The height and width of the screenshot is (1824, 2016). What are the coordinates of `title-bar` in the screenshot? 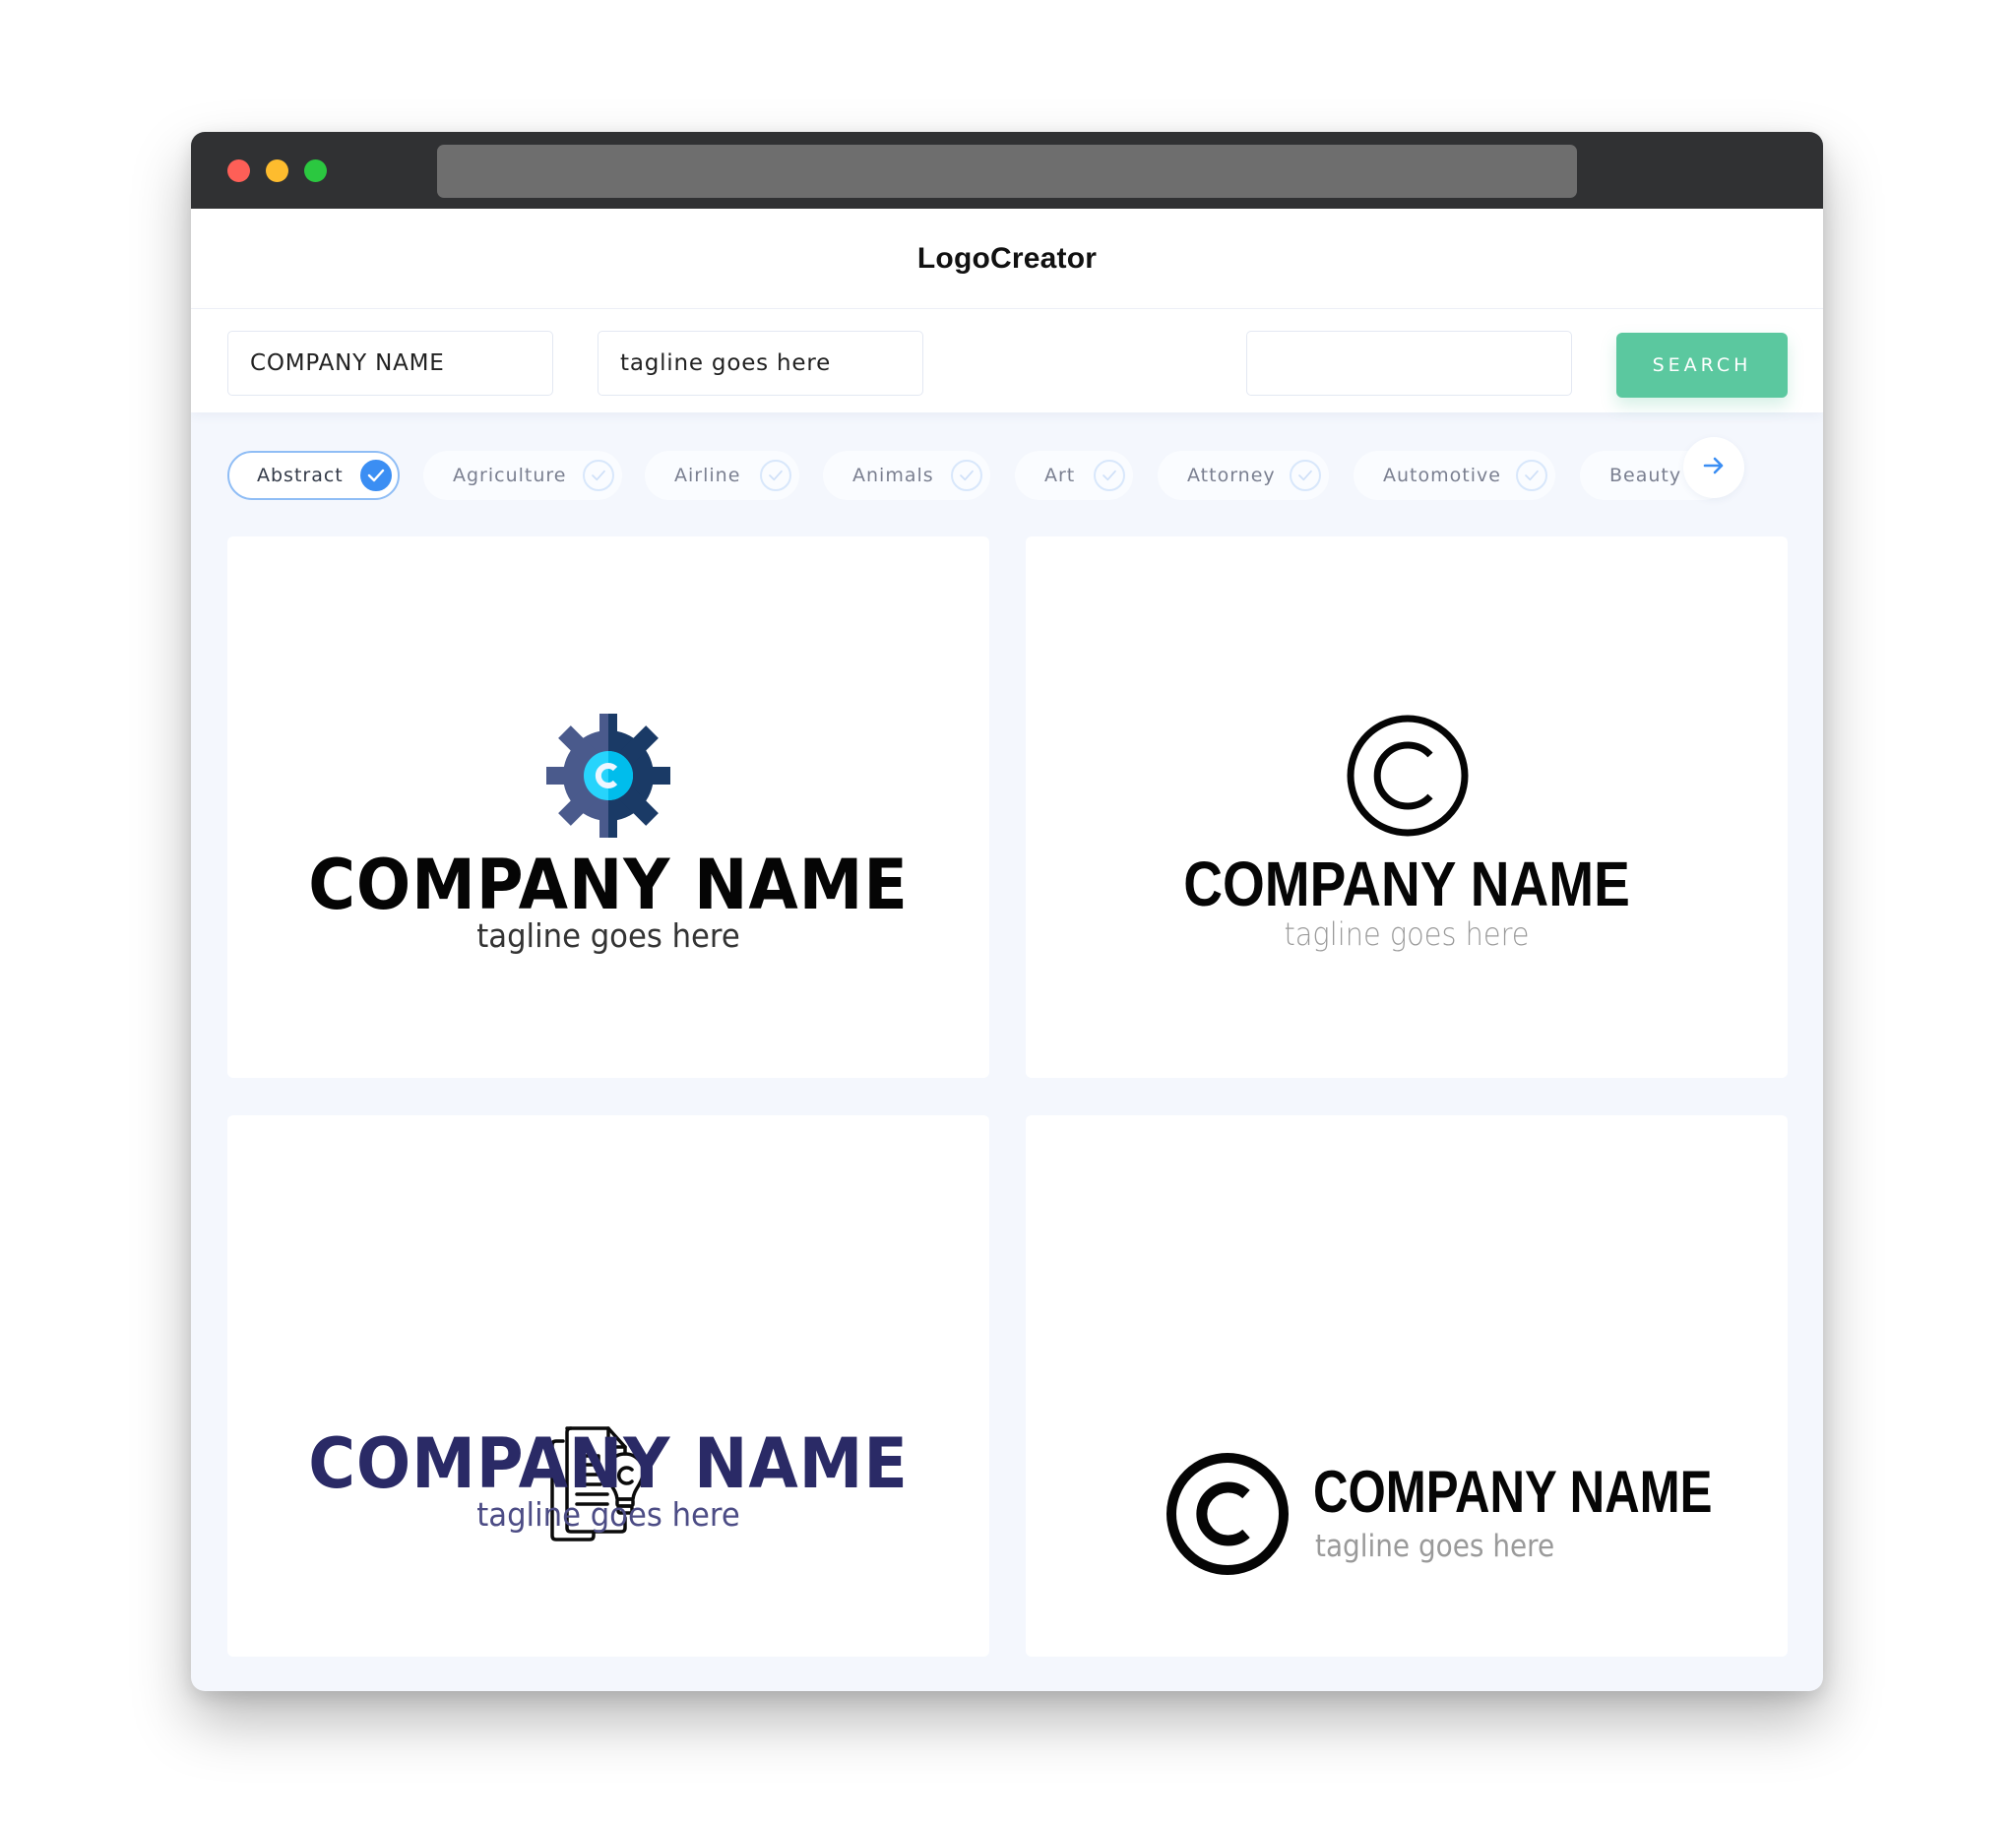 It's located at (1007, 170).